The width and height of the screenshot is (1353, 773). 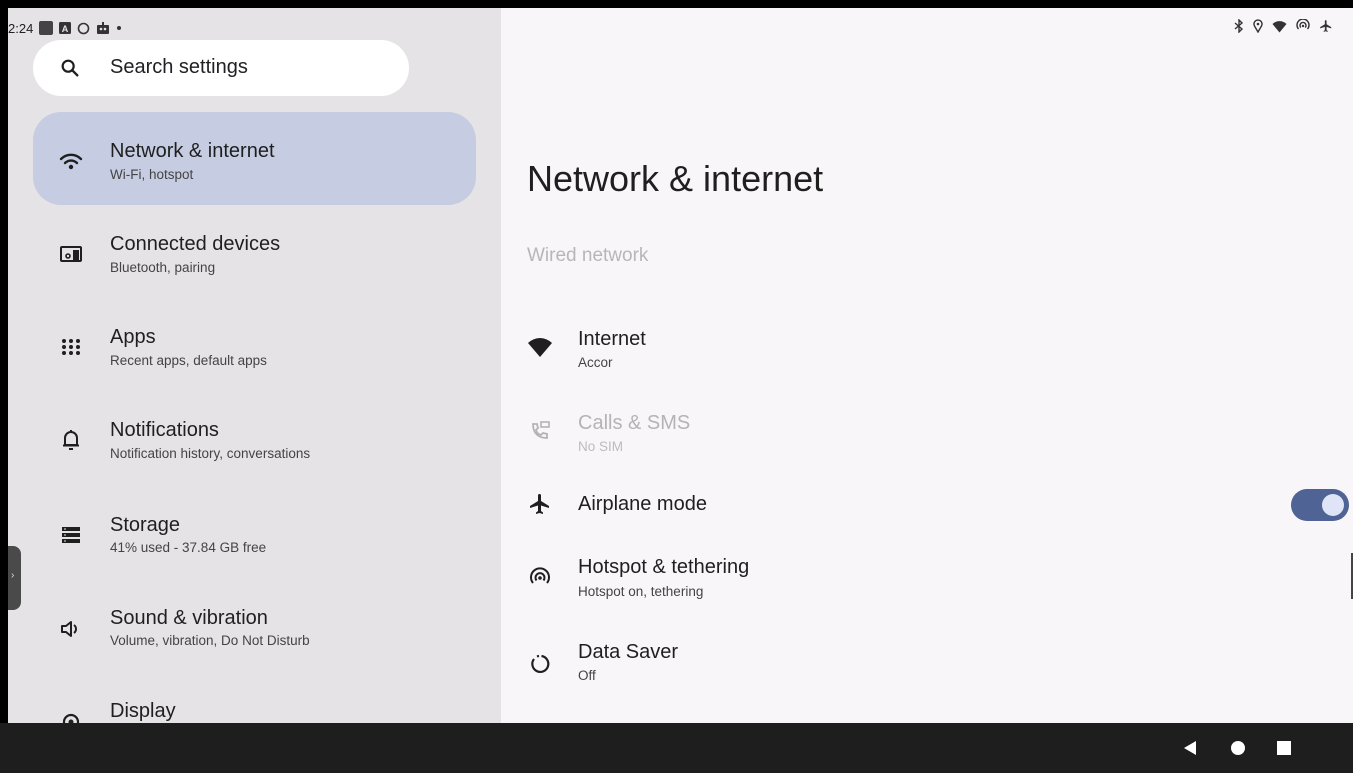 I want to click on pref-title: Internet, so click(x=612, y=339).